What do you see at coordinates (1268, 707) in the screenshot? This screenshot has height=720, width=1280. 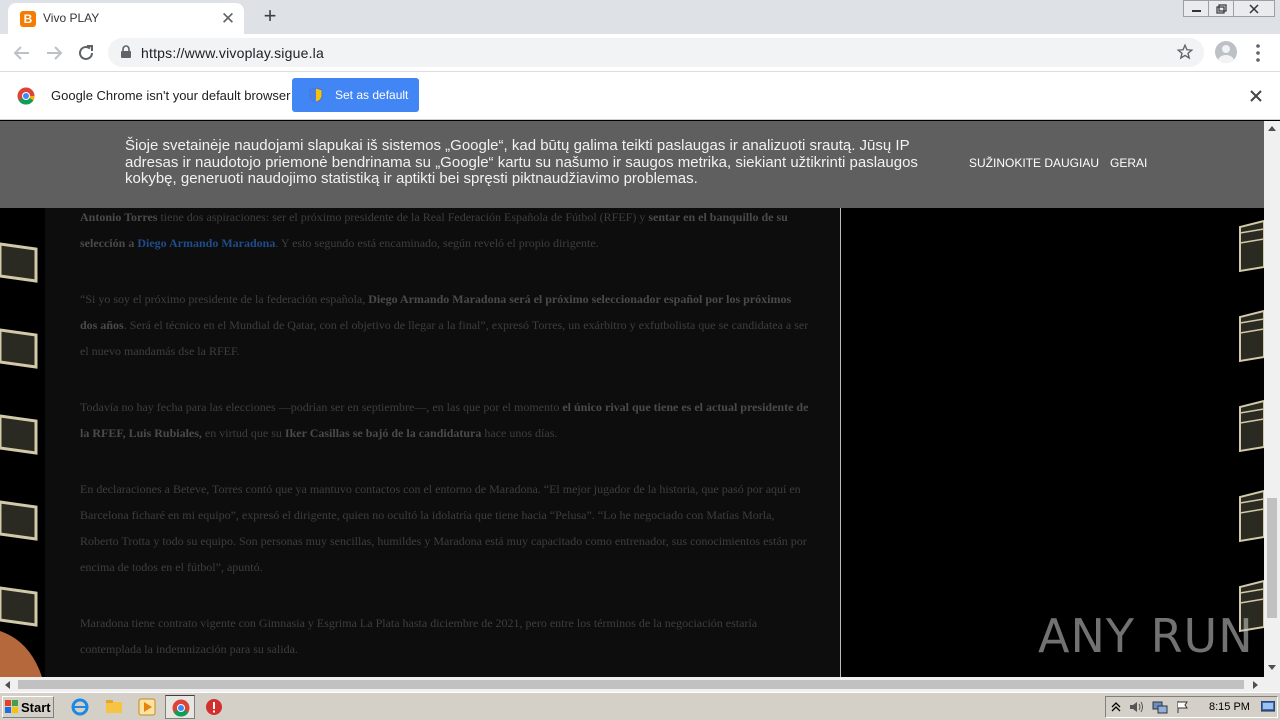 I see `show-desktop-icon` at bounding box center [1268, 707].